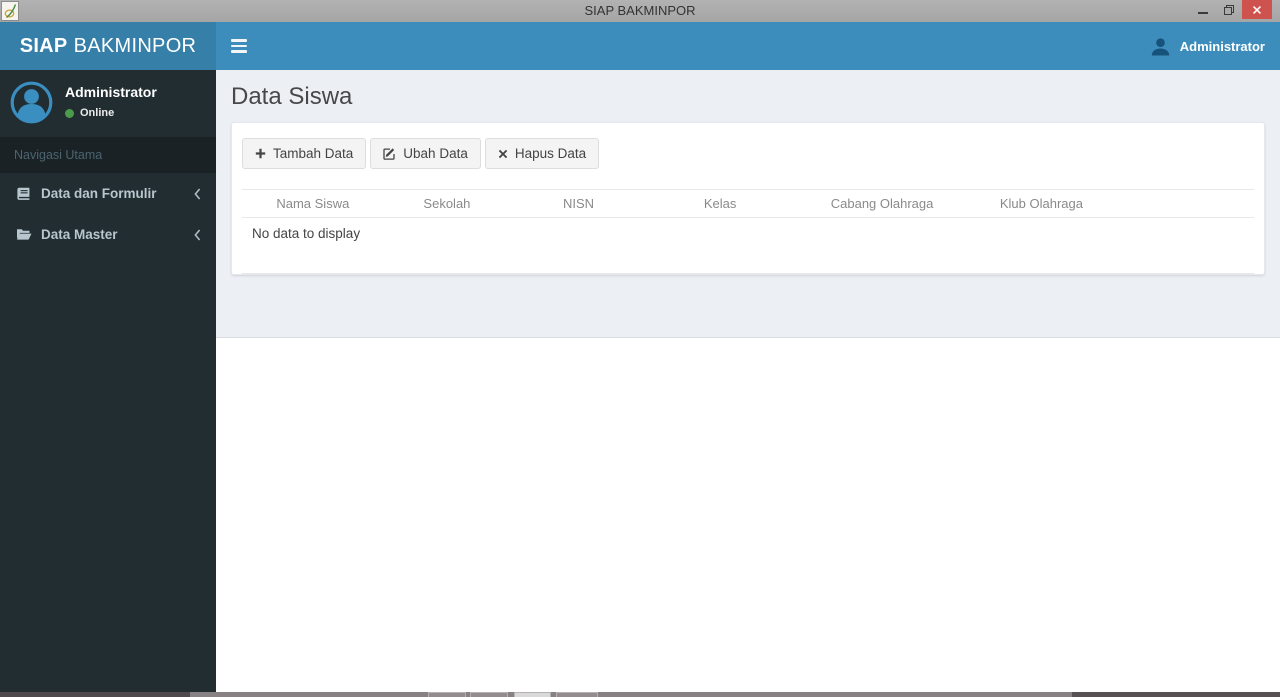 The height and width of the screenshot is (697, 1280). What do you see at coordinates (1160, 46) in the screenshot?
I see `user-icon` at bounding box center [1160, 46].